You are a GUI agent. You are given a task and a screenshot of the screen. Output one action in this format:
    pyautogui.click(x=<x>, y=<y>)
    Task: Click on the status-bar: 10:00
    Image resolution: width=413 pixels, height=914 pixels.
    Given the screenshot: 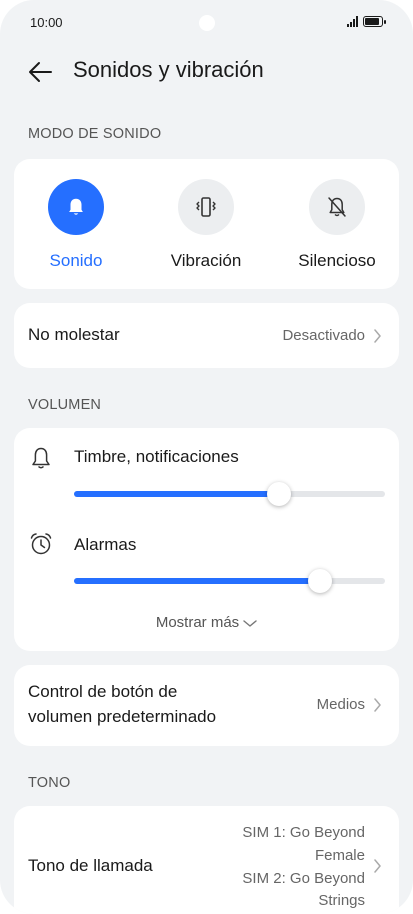 What is the action you would take?
    pyautogui.click(x=206, y=24)
    